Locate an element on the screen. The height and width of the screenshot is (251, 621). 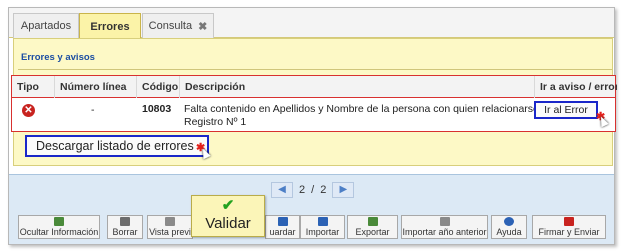
tab-label: Consulta is located at coordinates (170, 26).